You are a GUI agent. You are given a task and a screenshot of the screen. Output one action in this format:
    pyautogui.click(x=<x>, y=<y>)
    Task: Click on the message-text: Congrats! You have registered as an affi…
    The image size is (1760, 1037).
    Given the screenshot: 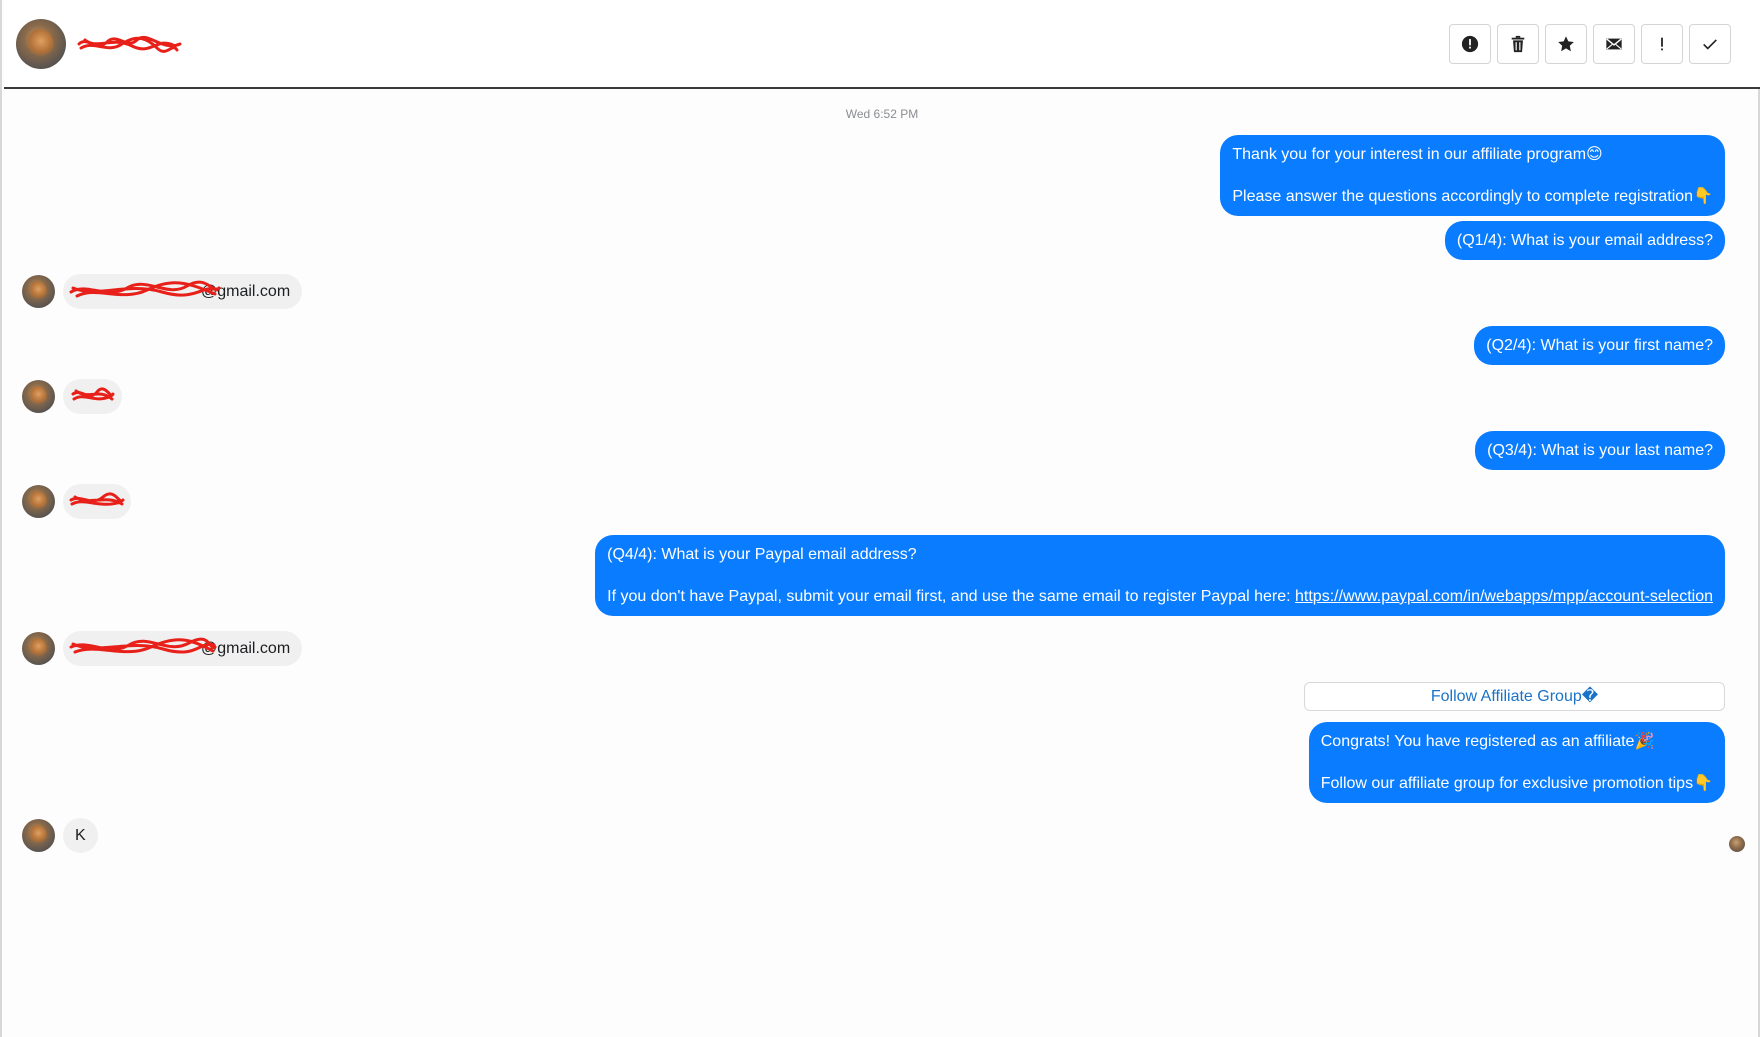 What is the action you would take?
    pyautogui.click(x=1487, y=741)
    